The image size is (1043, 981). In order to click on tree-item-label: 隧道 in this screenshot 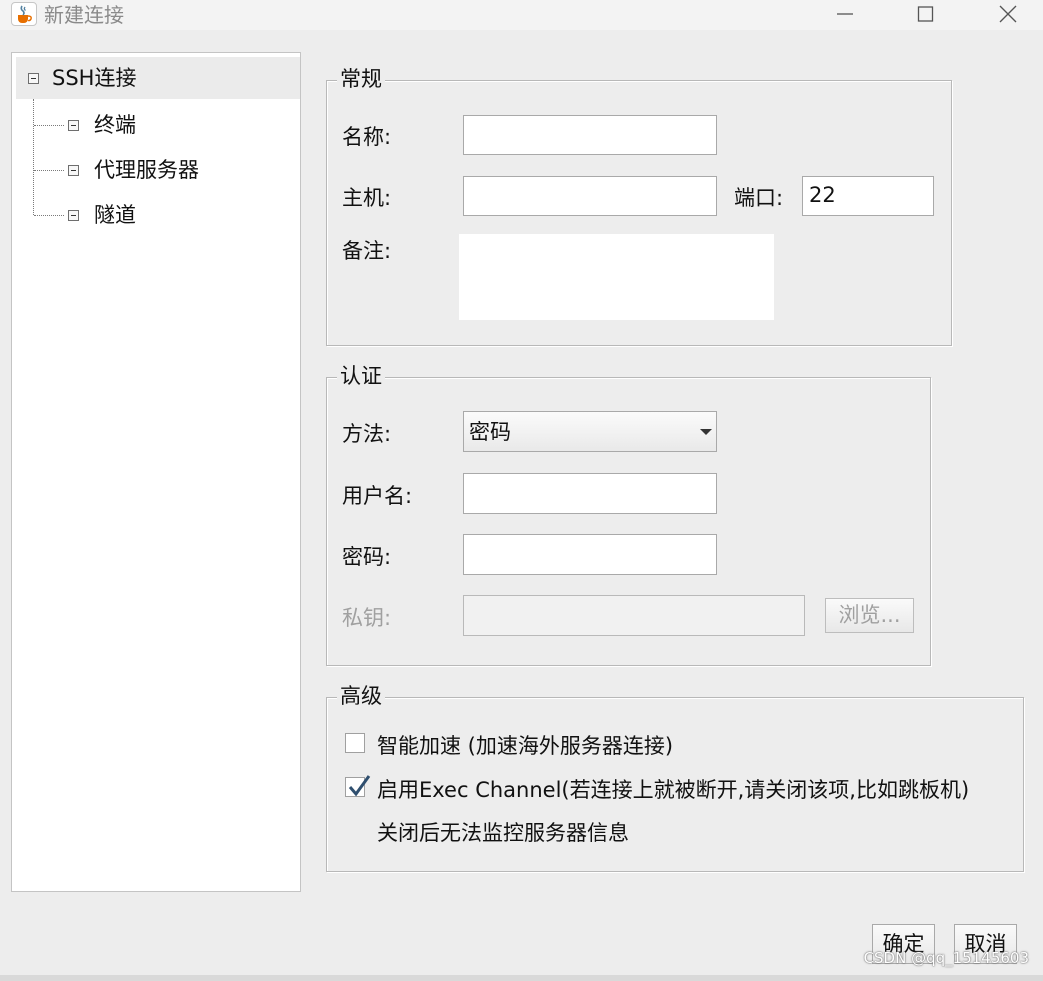, I will do `click(115, 215)`.